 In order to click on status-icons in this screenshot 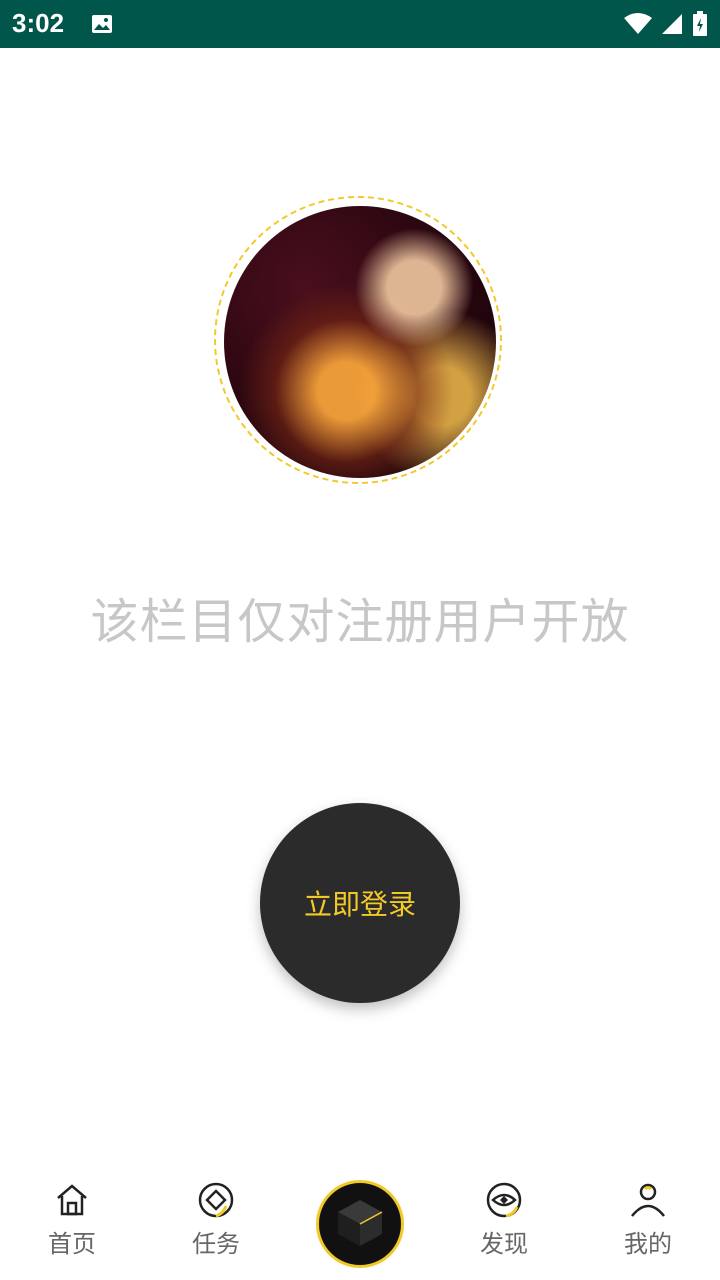, I will do `click(666, 26)`.